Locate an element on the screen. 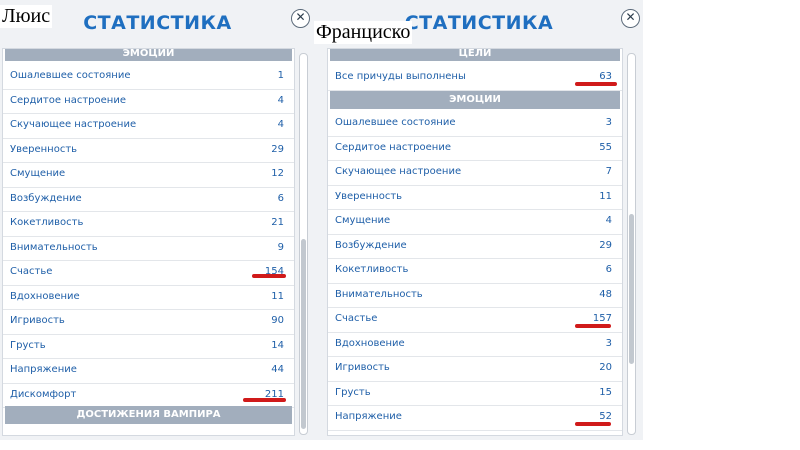 Image resolution: width=800 pixels, height=450 pixels. stat-row: Кокетливость 6 is located at coordinates (475, 271).